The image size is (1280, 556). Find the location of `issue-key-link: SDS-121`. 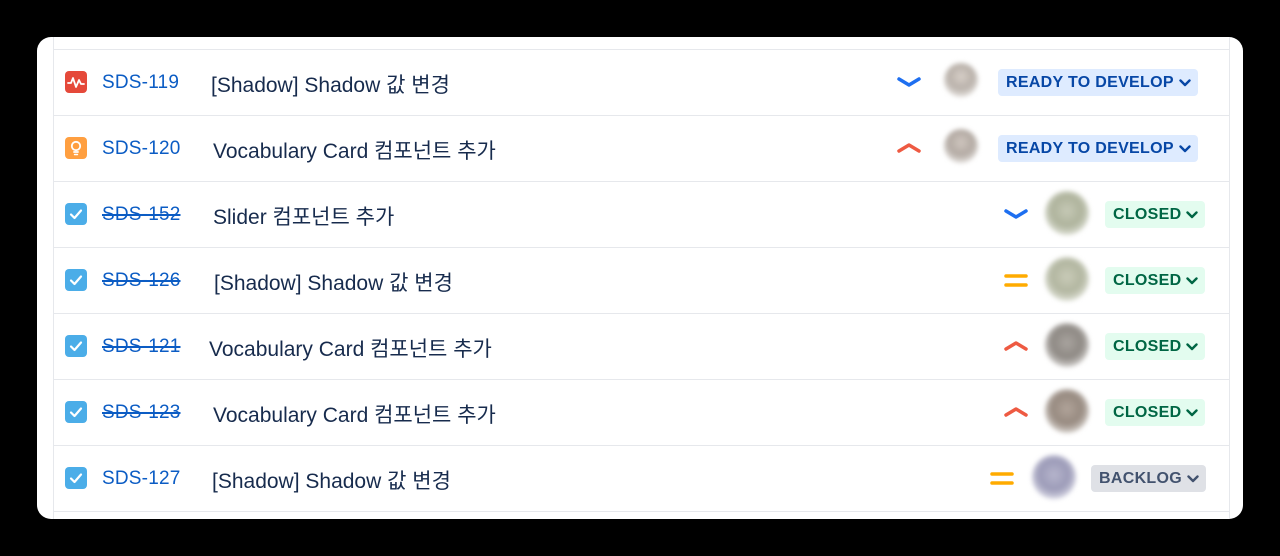

issue-key-link: SDS-121 is located at coordinates (141, 347).